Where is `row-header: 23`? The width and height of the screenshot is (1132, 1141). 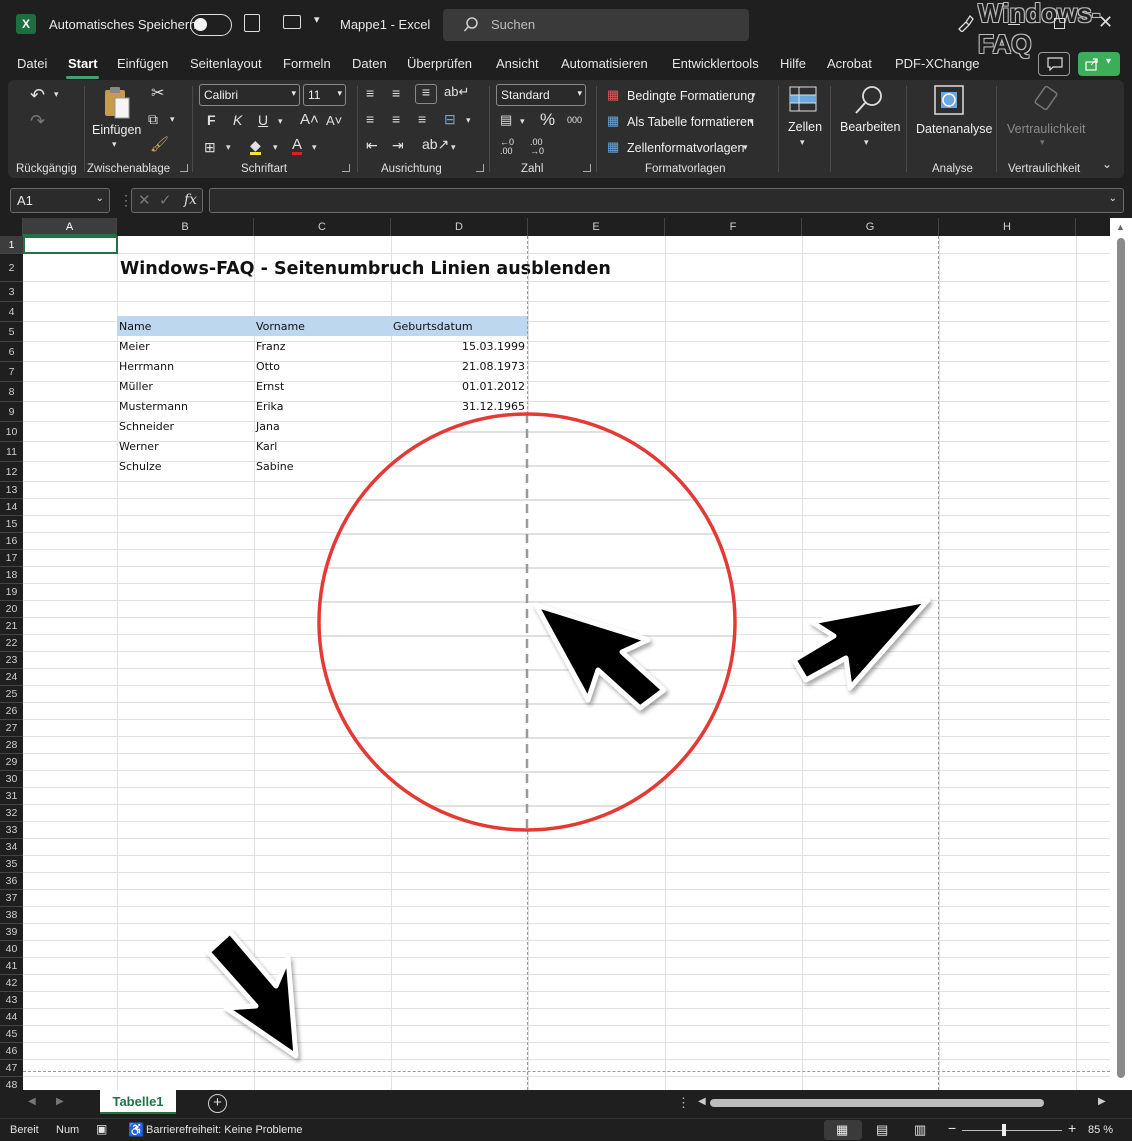 row-header: 23 is located at coordinates (11, 660).